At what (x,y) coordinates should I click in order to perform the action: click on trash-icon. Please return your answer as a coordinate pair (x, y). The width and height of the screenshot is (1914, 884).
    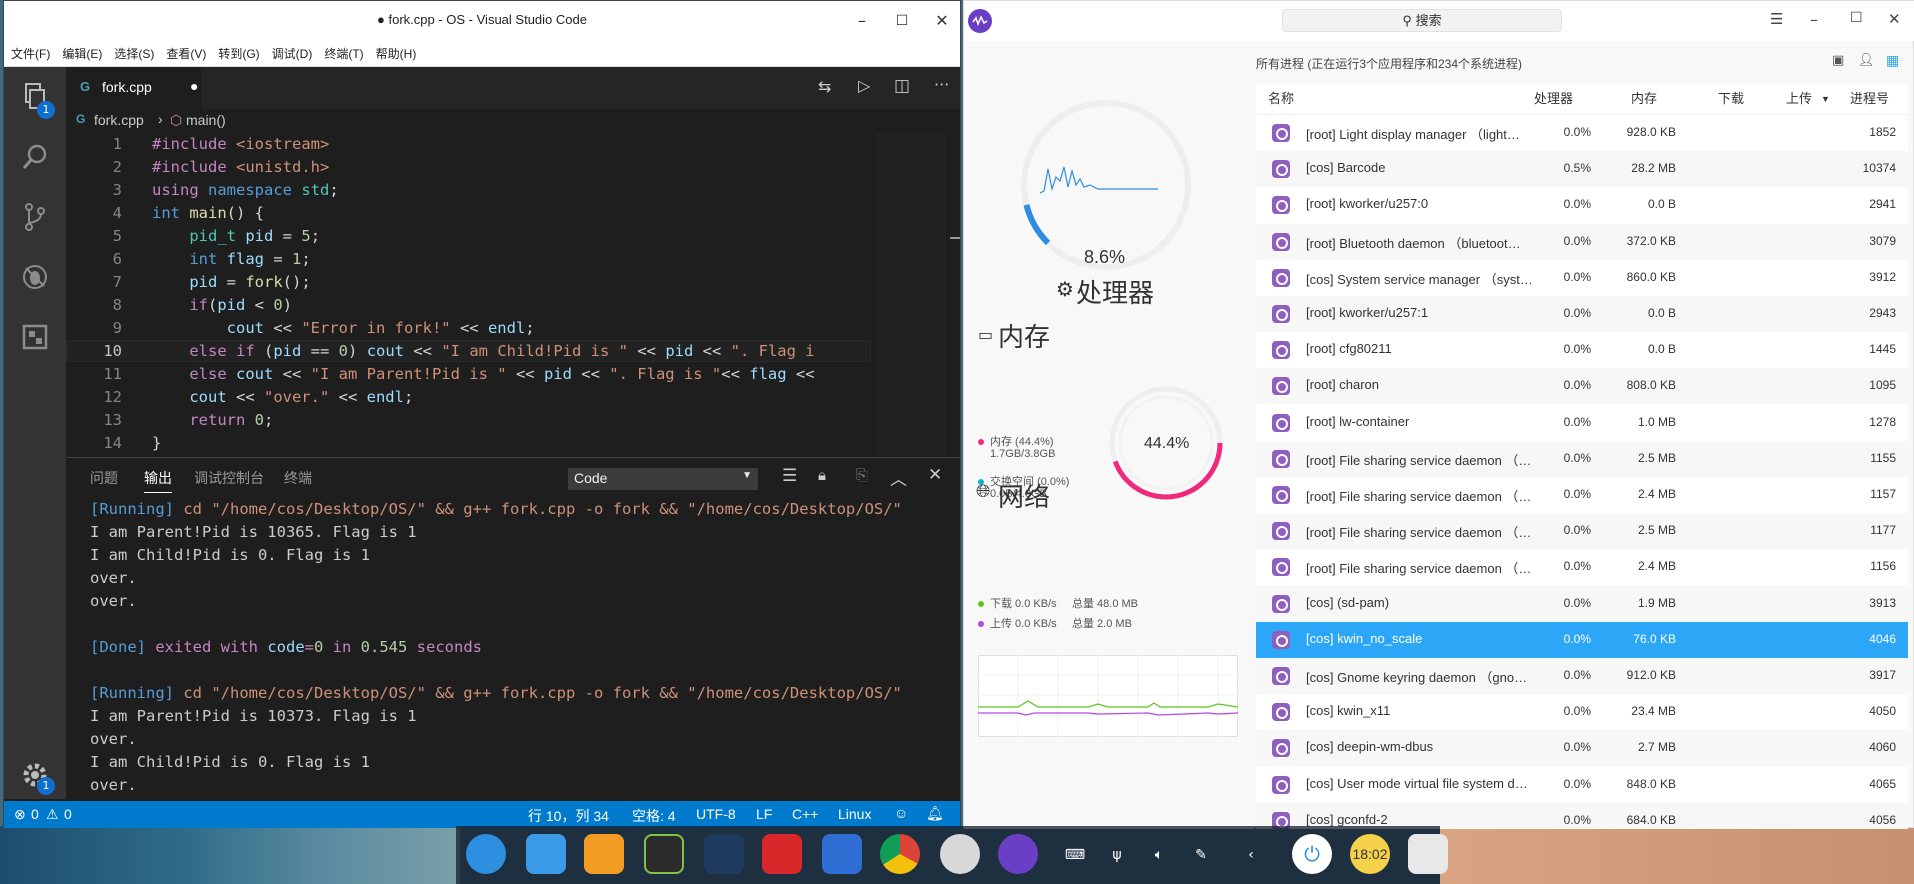
    Looking at the image, I should click on (1428, 854).